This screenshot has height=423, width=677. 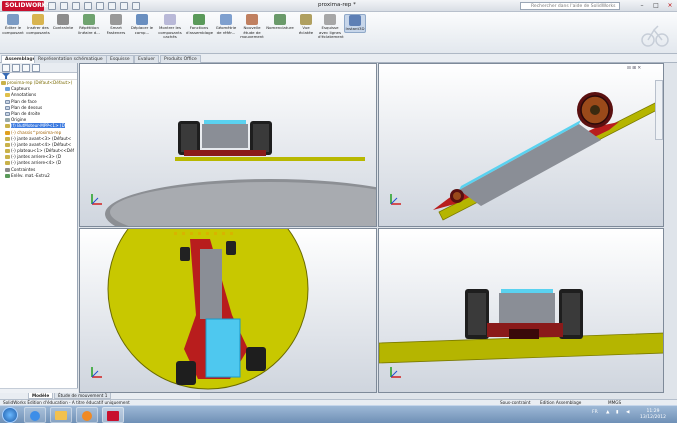 What do you see at coordinates (280, 27) in the screenshot?
I see `command-label: Nomenclature` at bounding box center [280, 27].